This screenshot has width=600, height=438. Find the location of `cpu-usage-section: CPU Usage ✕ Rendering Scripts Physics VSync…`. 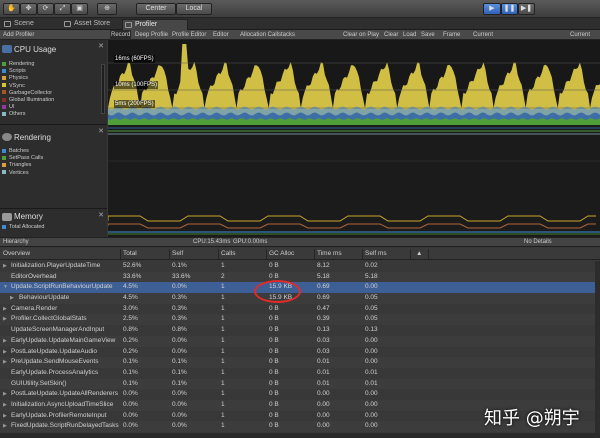

cpu-usage-section: CPU Usage ✕ Rendering Scripts Physics VSync… is located at coordinates (53, 82).